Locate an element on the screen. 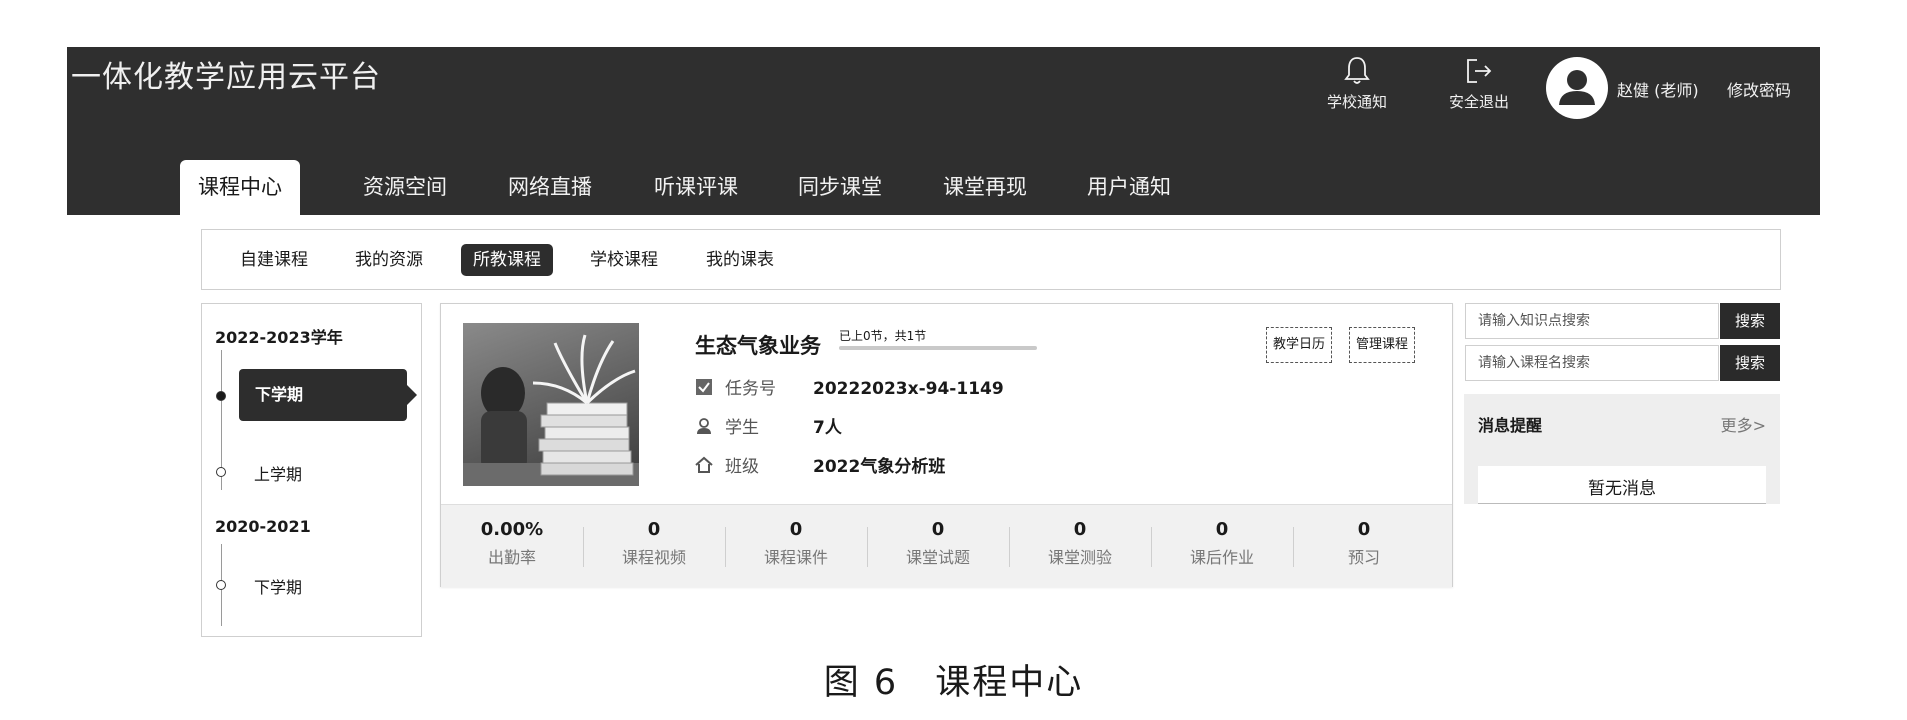 The image size is (1907, 720). figure-caption: 图 6 课程中心 is located at coordinates (953, 683).